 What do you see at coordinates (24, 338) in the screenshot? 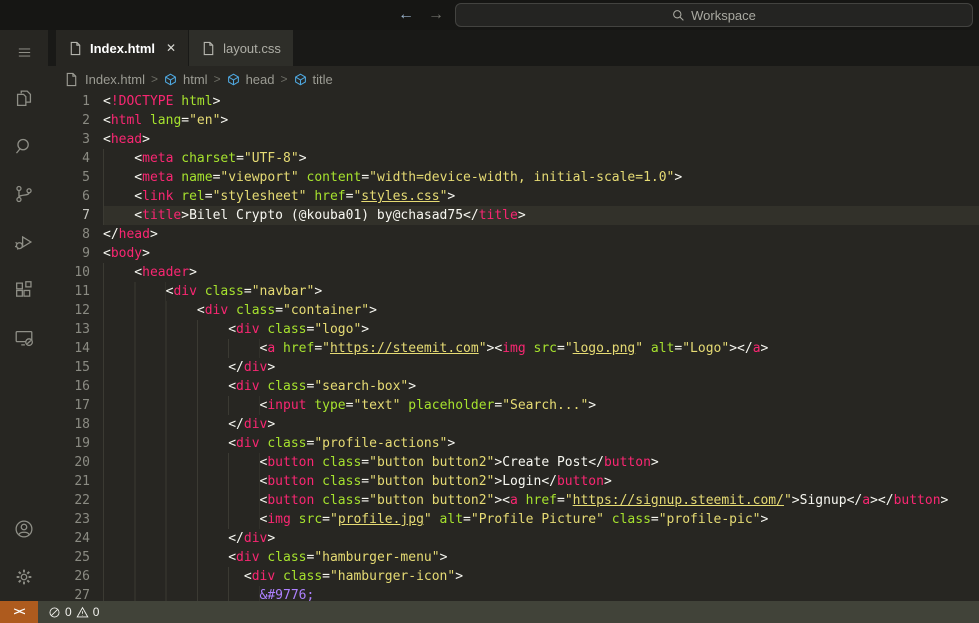
I see `activity-item-remote-explorer` at bounding box center [24, 338].